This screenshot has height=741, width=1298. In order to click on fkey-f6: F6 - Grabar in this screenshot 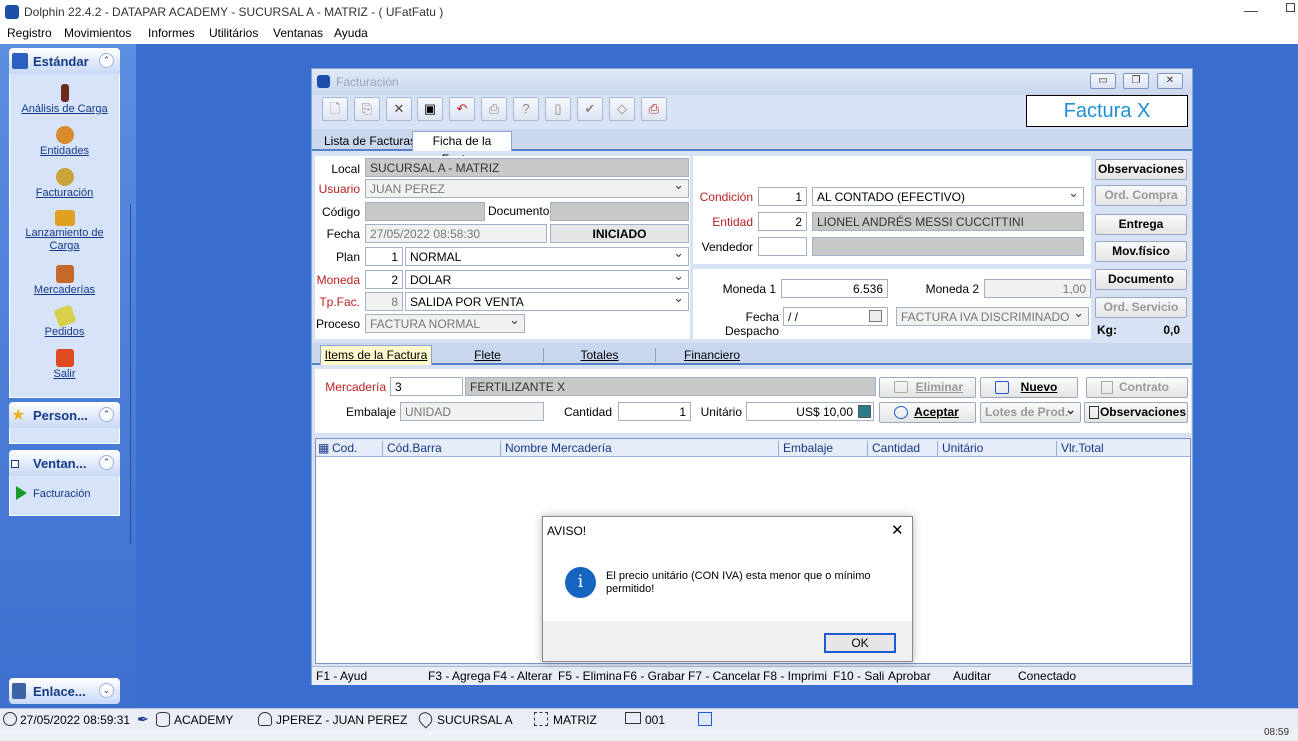, I will do `click(654, 676)`.